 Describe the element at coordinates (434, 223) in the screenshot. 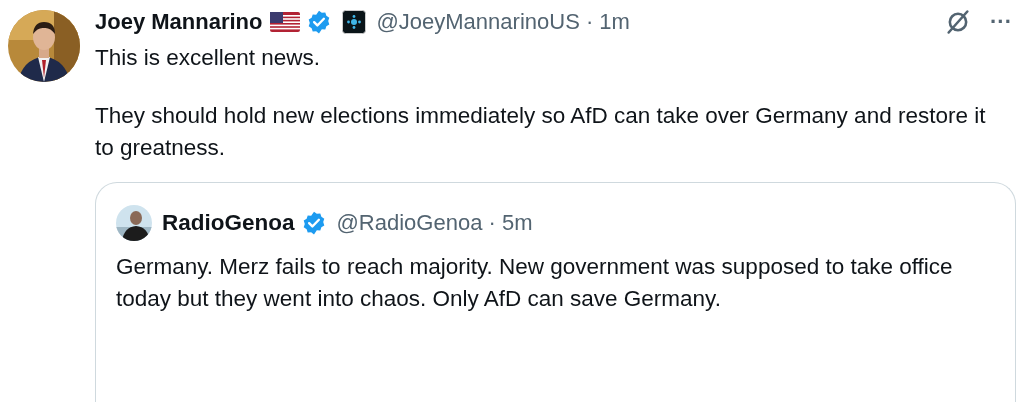

I see `handle-and-time: @RadioGenoa · 5m` at that location.